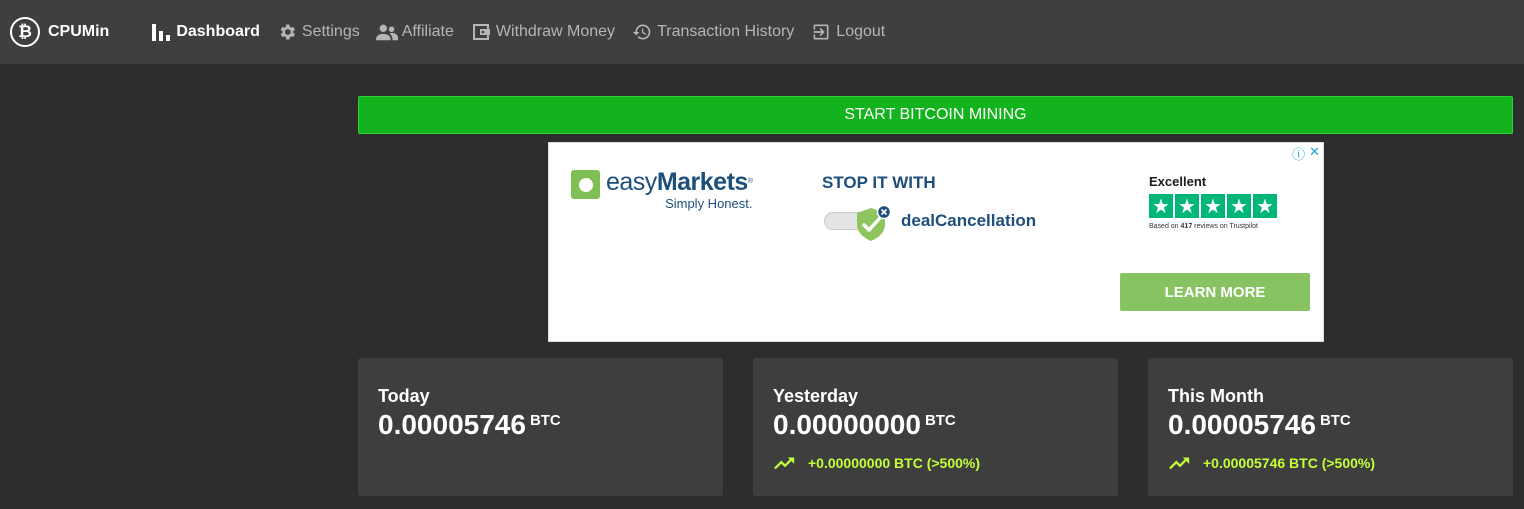 This screenshot has height=509, width=1524. Describe the element at coordinates (709, 203) in the screenshot. I see `ad-slogan: Simply Honest.` at that location.